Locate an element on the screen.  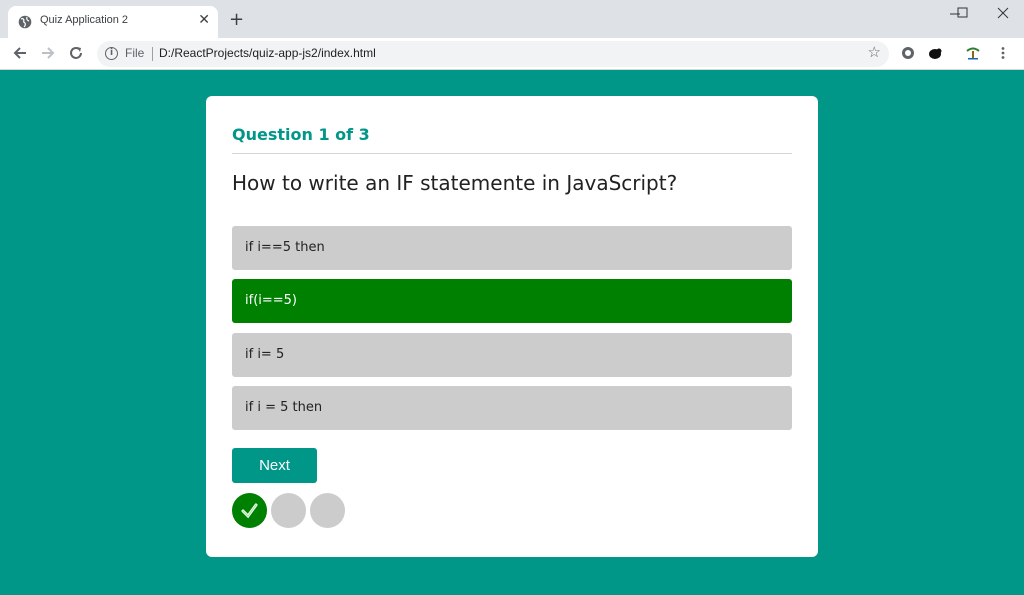
extension-circle-icon is located at coordinates (908, 53).